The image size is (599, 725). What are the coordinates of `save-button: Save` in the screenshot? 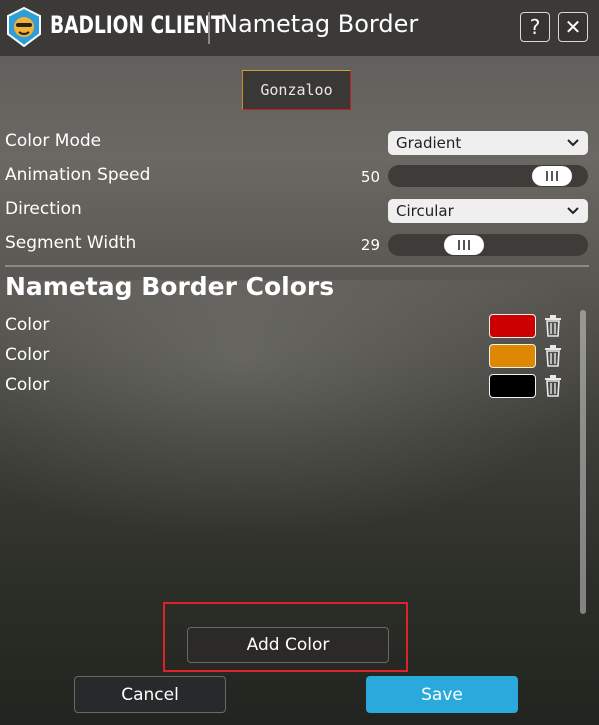 It's located at (442, 694).